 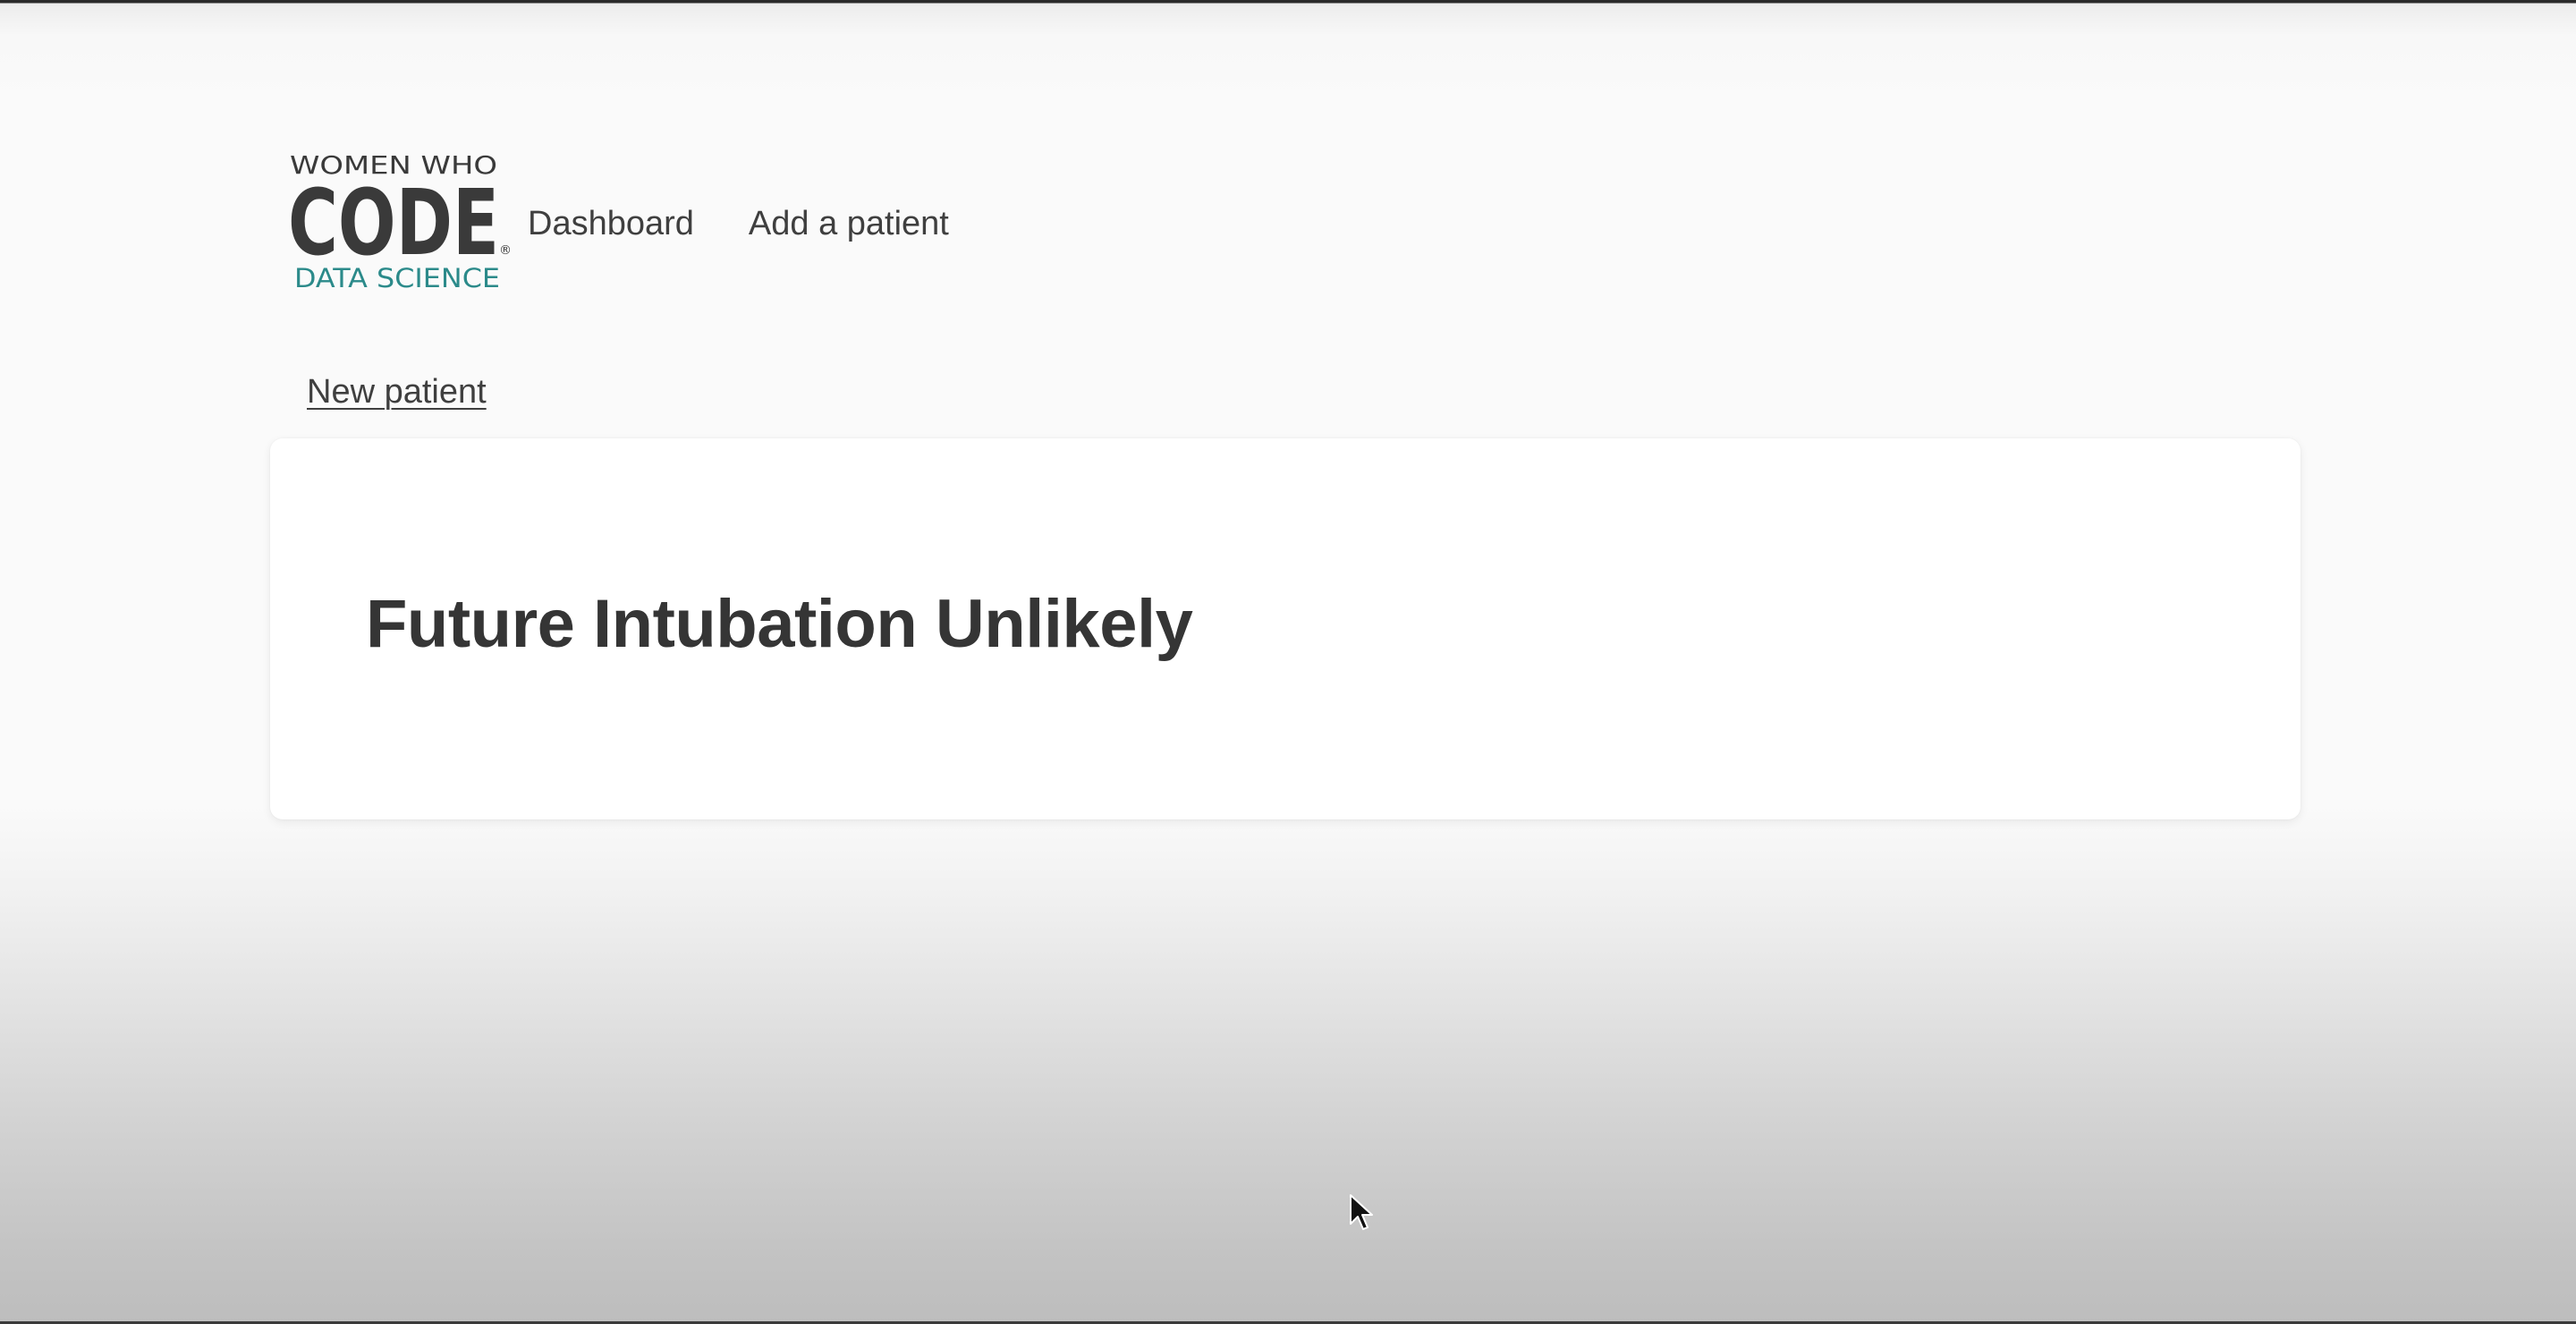 What do you see at coordinates (504, 251) in the screenshot?
I see `logo-registered-mark: ®` at bounding box center [504, 251].